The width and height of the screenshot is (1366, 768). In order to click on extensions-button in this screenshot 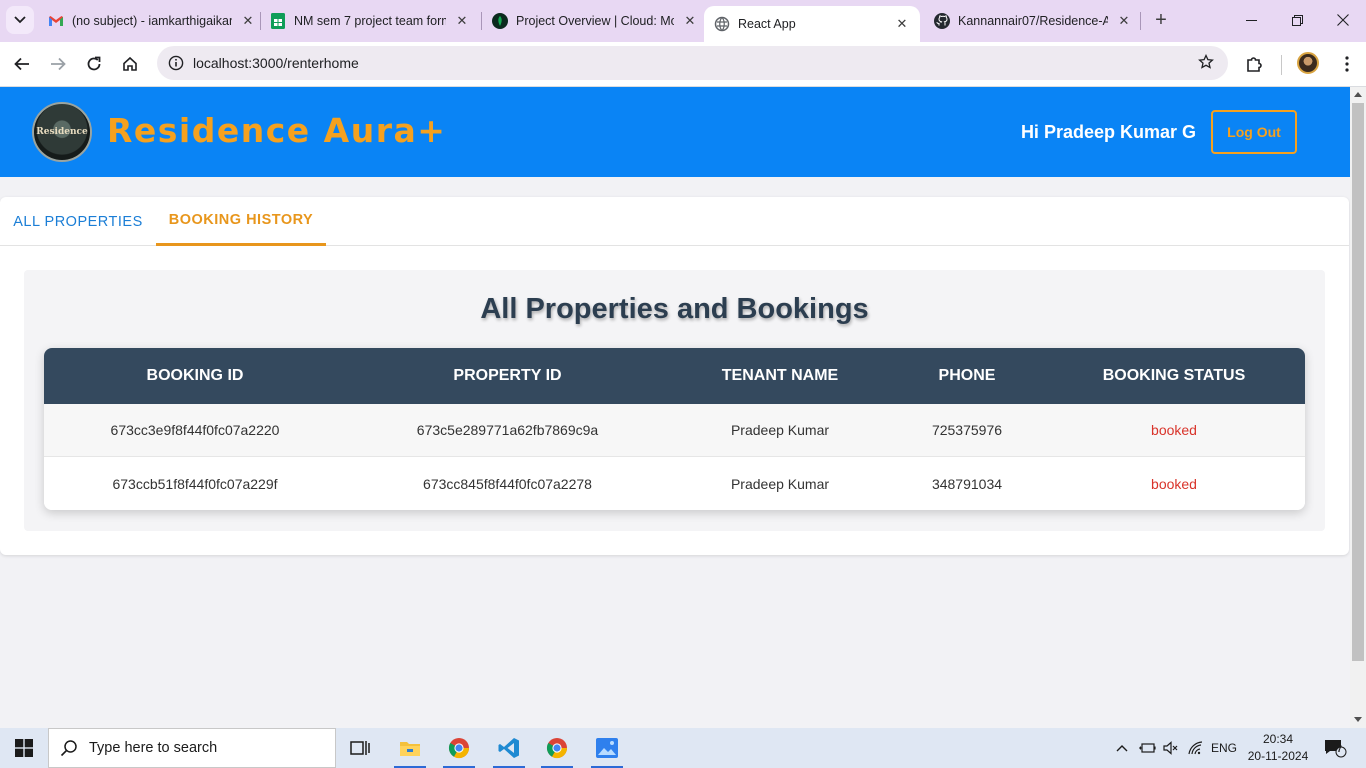, I will do `click(1254, 64)`.